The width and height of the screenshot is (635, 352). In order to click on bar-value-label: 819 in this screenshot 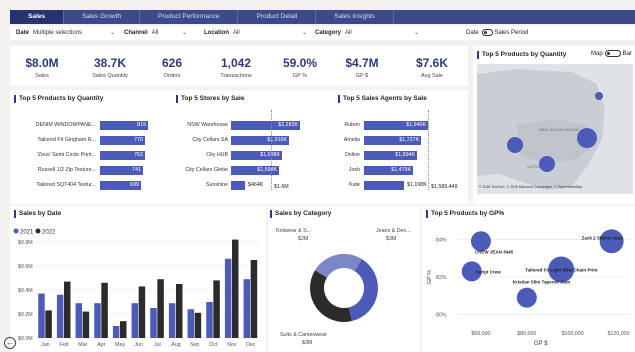, I will do `click(141, 125)`.